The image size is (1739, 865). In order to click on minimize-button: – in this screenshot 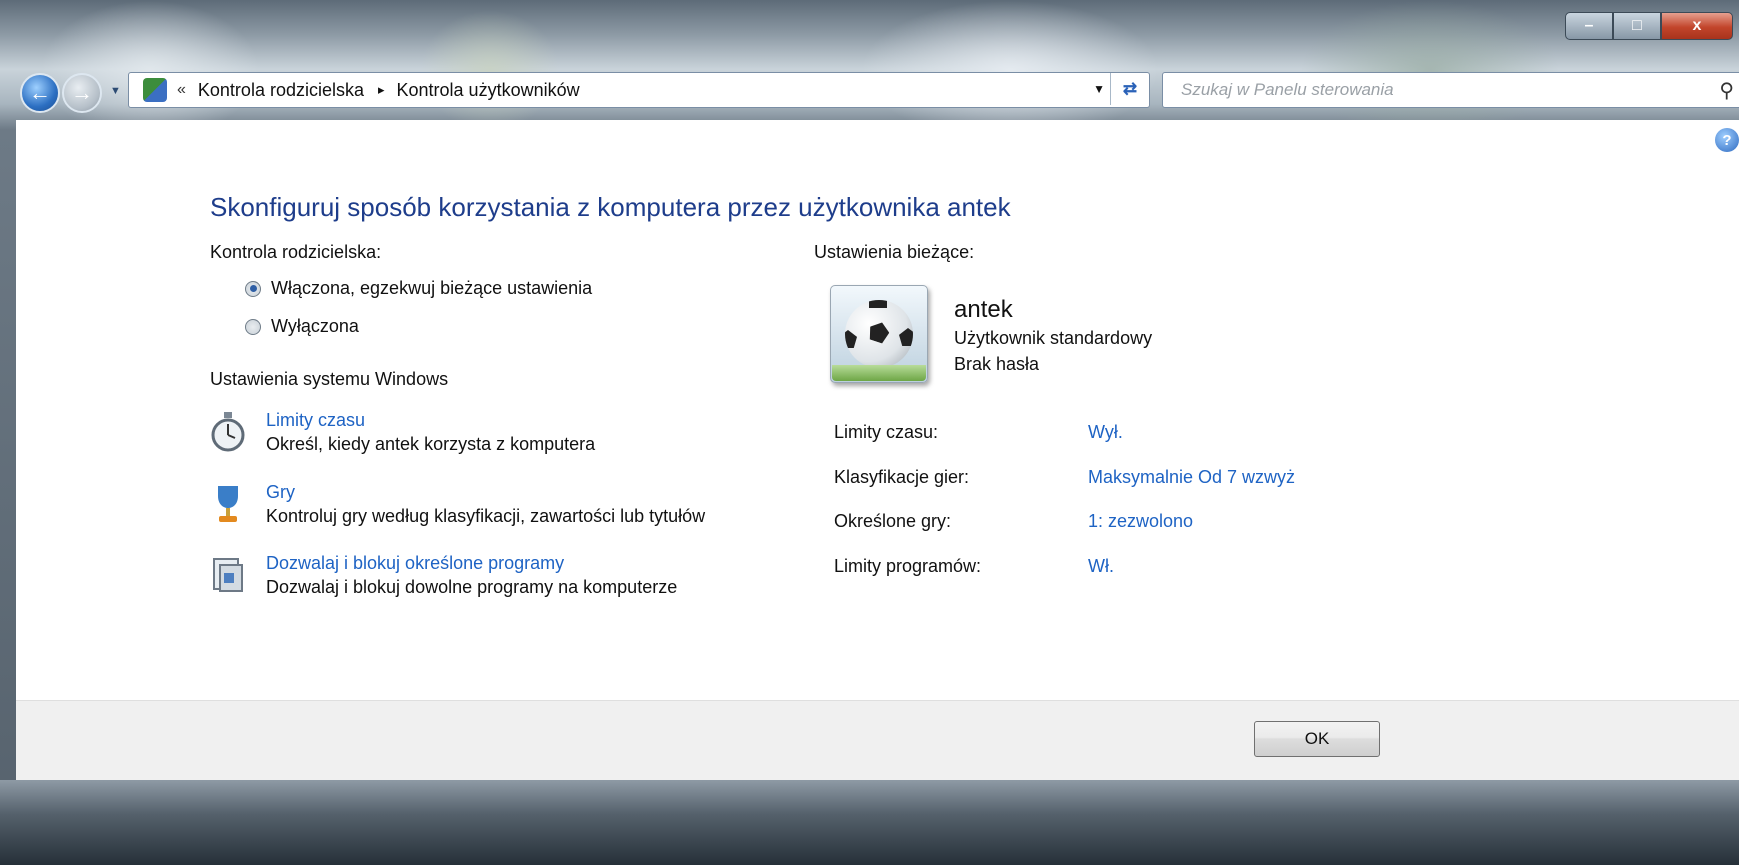, I will do `click(1589, 26)`.